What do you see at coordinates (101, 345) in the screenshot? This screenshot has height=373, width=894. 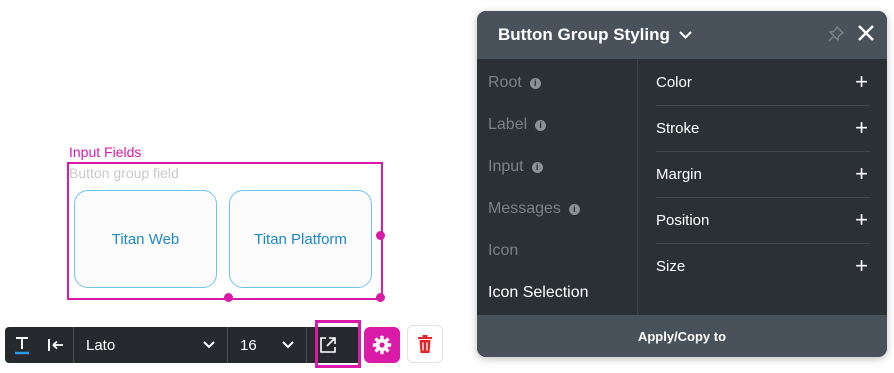 I see `font-family-value: Lato` at bounding box center [101, 345].